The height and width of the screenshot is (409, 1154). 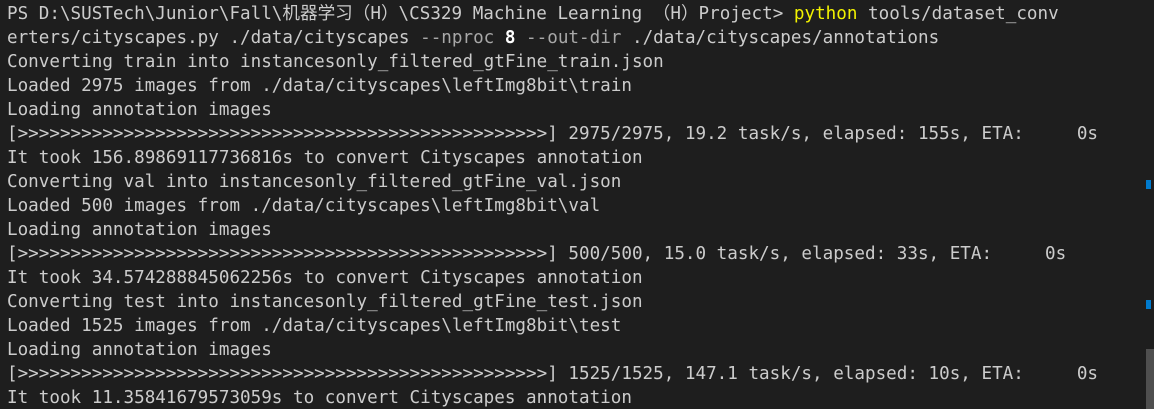 What do you see at coordinates (958, 14) in the screenshot?
I see `terminal-text-plain: tools/dataset_conv` at bounding box center [958, 14].